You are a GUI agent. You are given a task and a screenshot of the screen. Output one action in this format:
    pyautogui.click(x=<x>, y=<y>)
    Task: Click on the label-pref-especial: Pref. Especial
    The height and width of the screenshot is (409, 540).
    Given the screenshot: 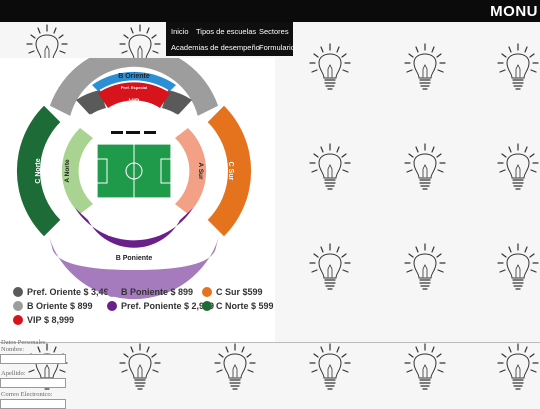 What is the action you would take?
    pyautogui.click(x=134, y=87)
    